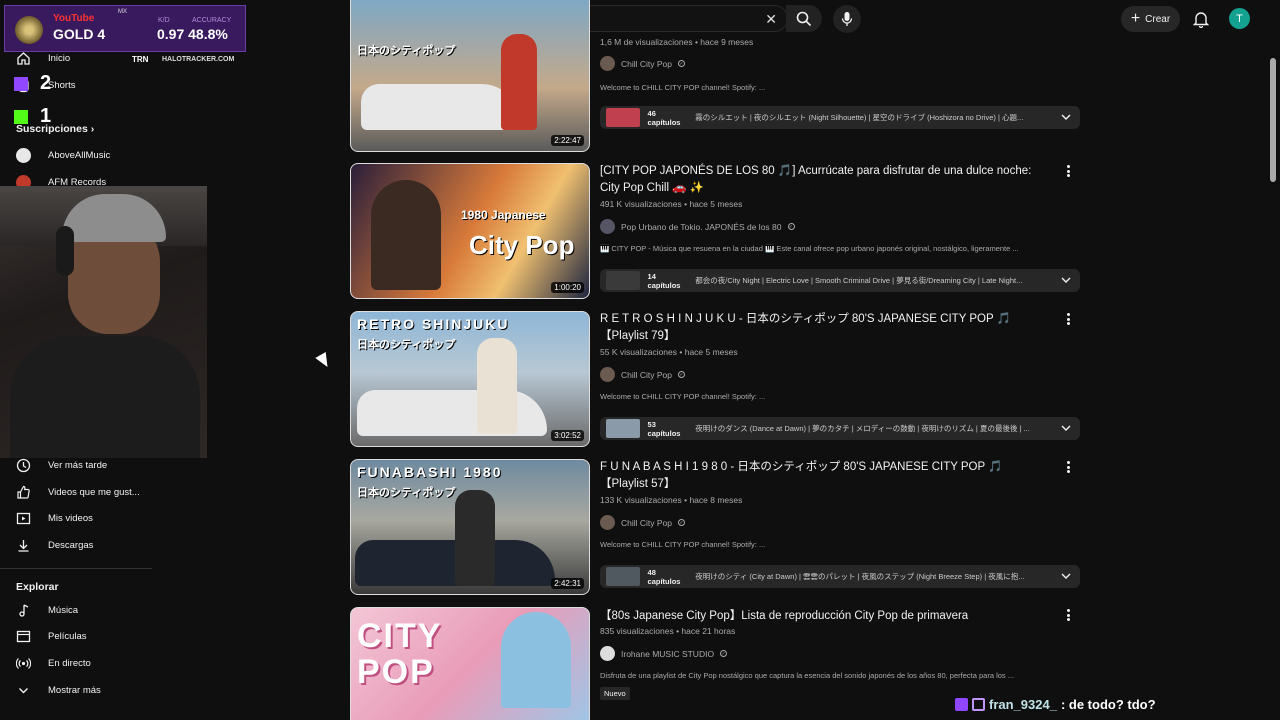  I want to click on sidebar-item-label: AboveAllMusic, so click(79, 155).